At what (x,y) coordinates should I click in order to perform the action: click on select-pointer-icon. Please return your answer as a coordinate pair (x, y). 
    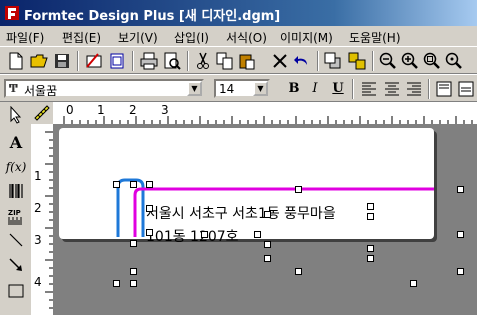
    Looking at the image, I should click on (16, 116).